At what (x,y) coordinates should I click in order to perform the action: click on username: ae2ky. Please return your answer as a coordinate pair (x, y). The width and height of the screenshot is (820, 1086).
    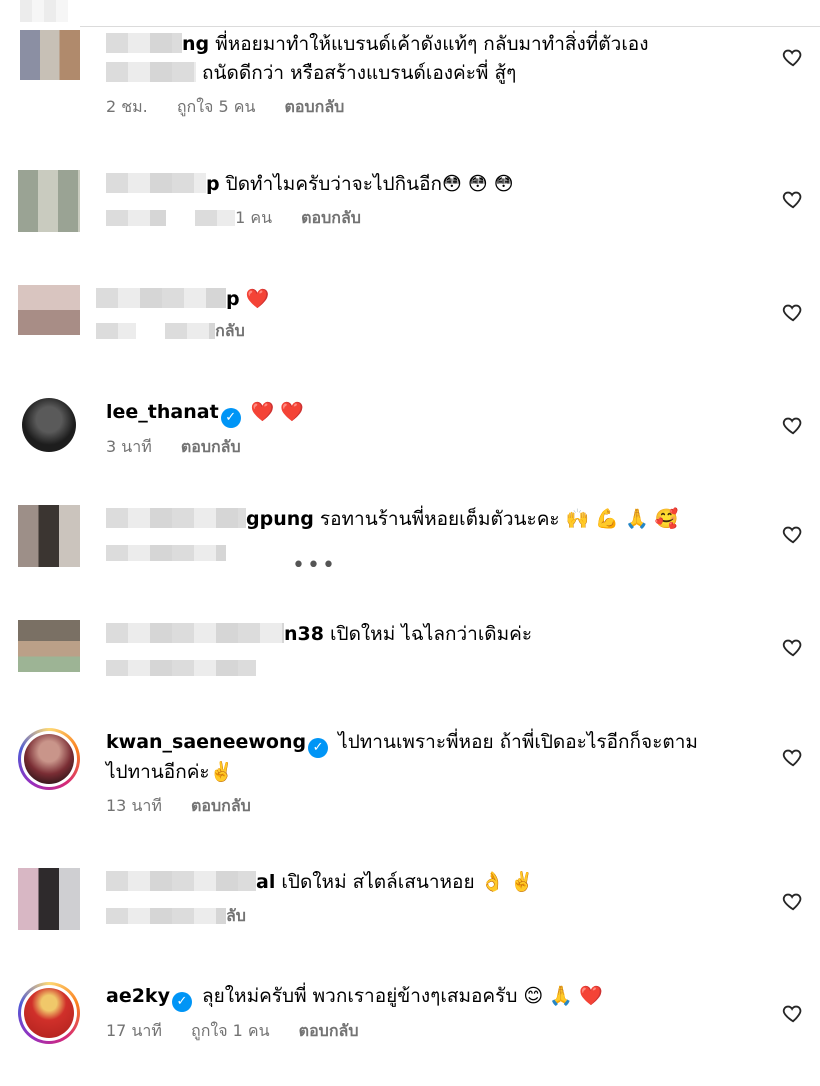
    Looking at the image, I should click on (138, 996).